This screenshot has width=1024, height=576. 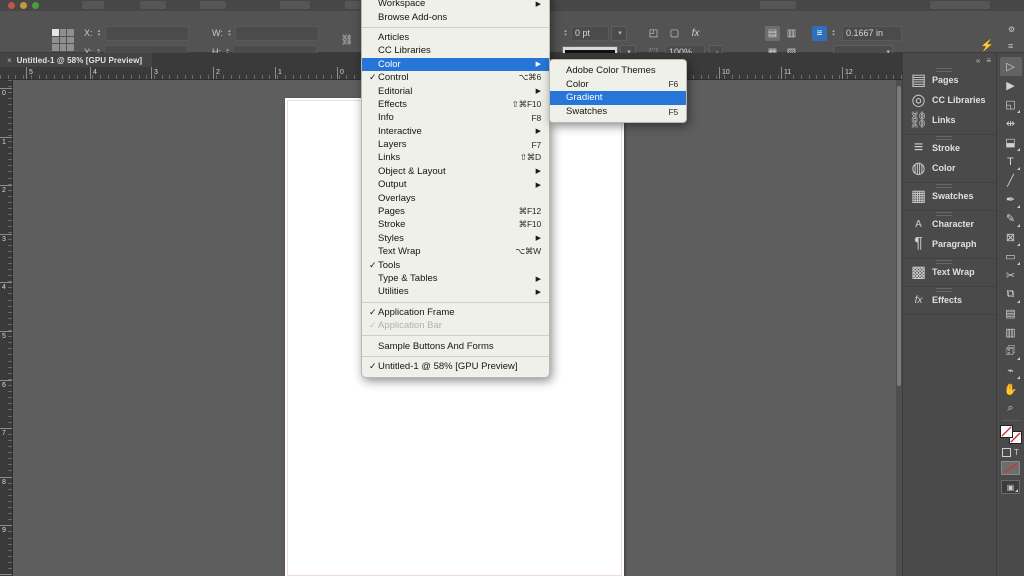 I want to click on formatting-affects-text-icon: T, so click(x=1016, y=452).